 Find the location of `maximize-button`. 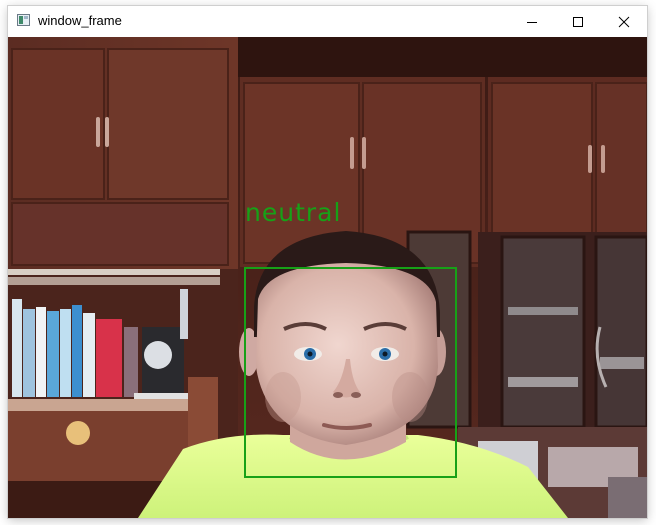

maximize-button is located at coordinates (578, 21).